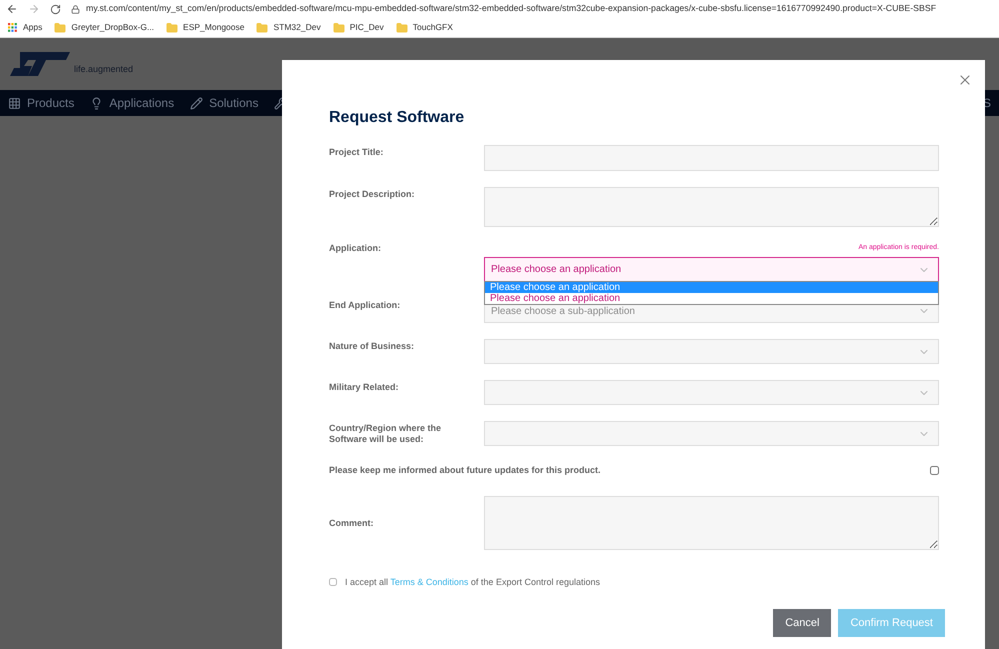 This screenshot has height=649, width=999. Describe the element at coordinates (32, 27) in the screenshot. I see `bookmark-link: Apps` at that location.